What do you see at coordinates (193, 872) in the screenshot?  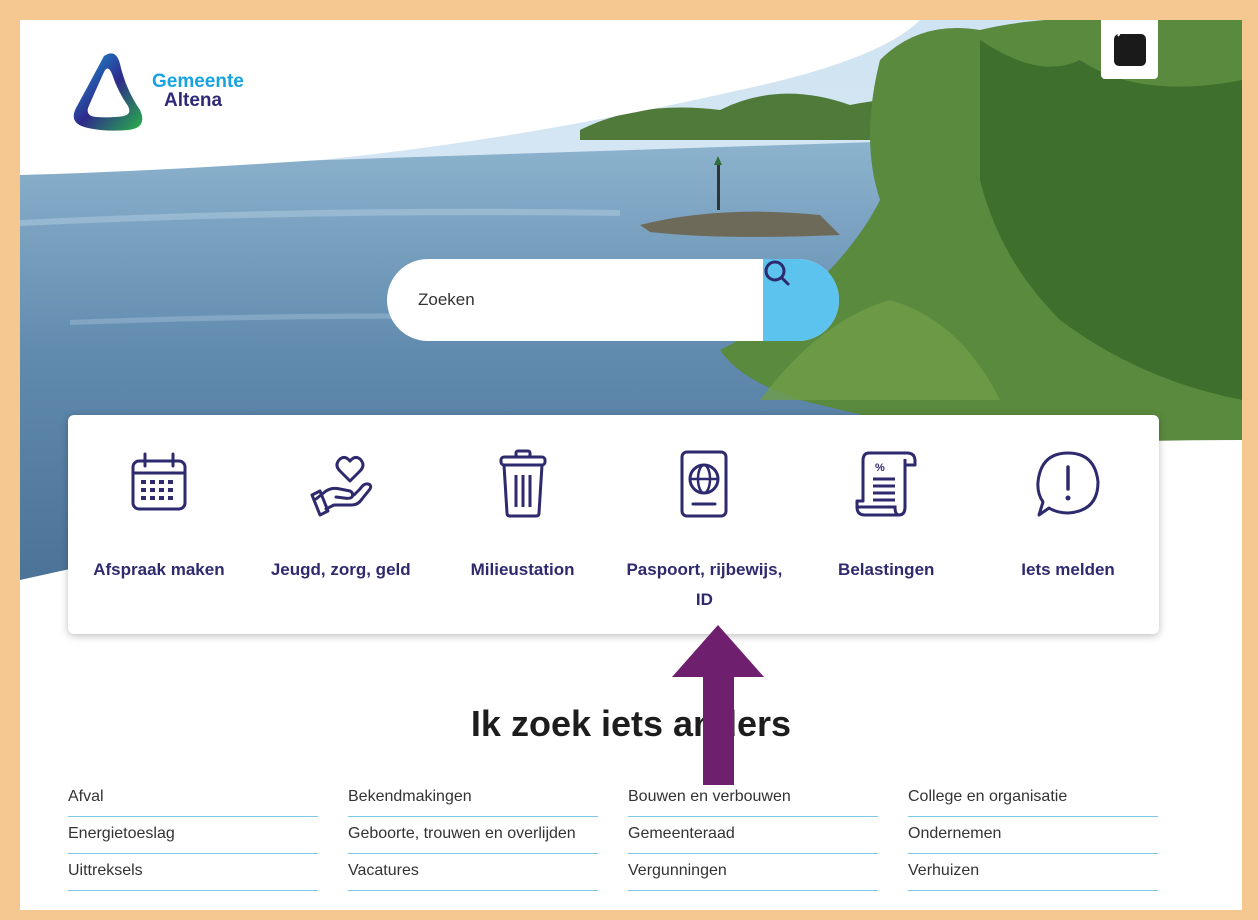 I see `link-uittreksels: Uittreksels` at bounding box center [193, 872].